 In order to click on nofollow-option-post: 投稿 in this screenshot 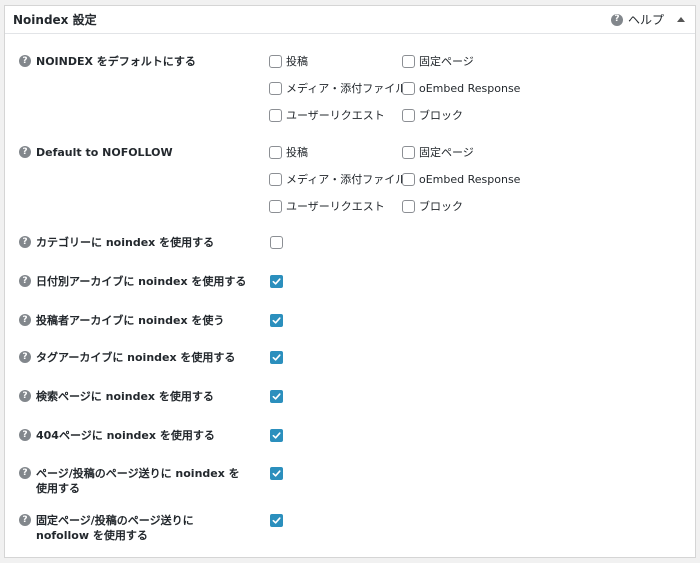, I will do `click(335, 152)`.